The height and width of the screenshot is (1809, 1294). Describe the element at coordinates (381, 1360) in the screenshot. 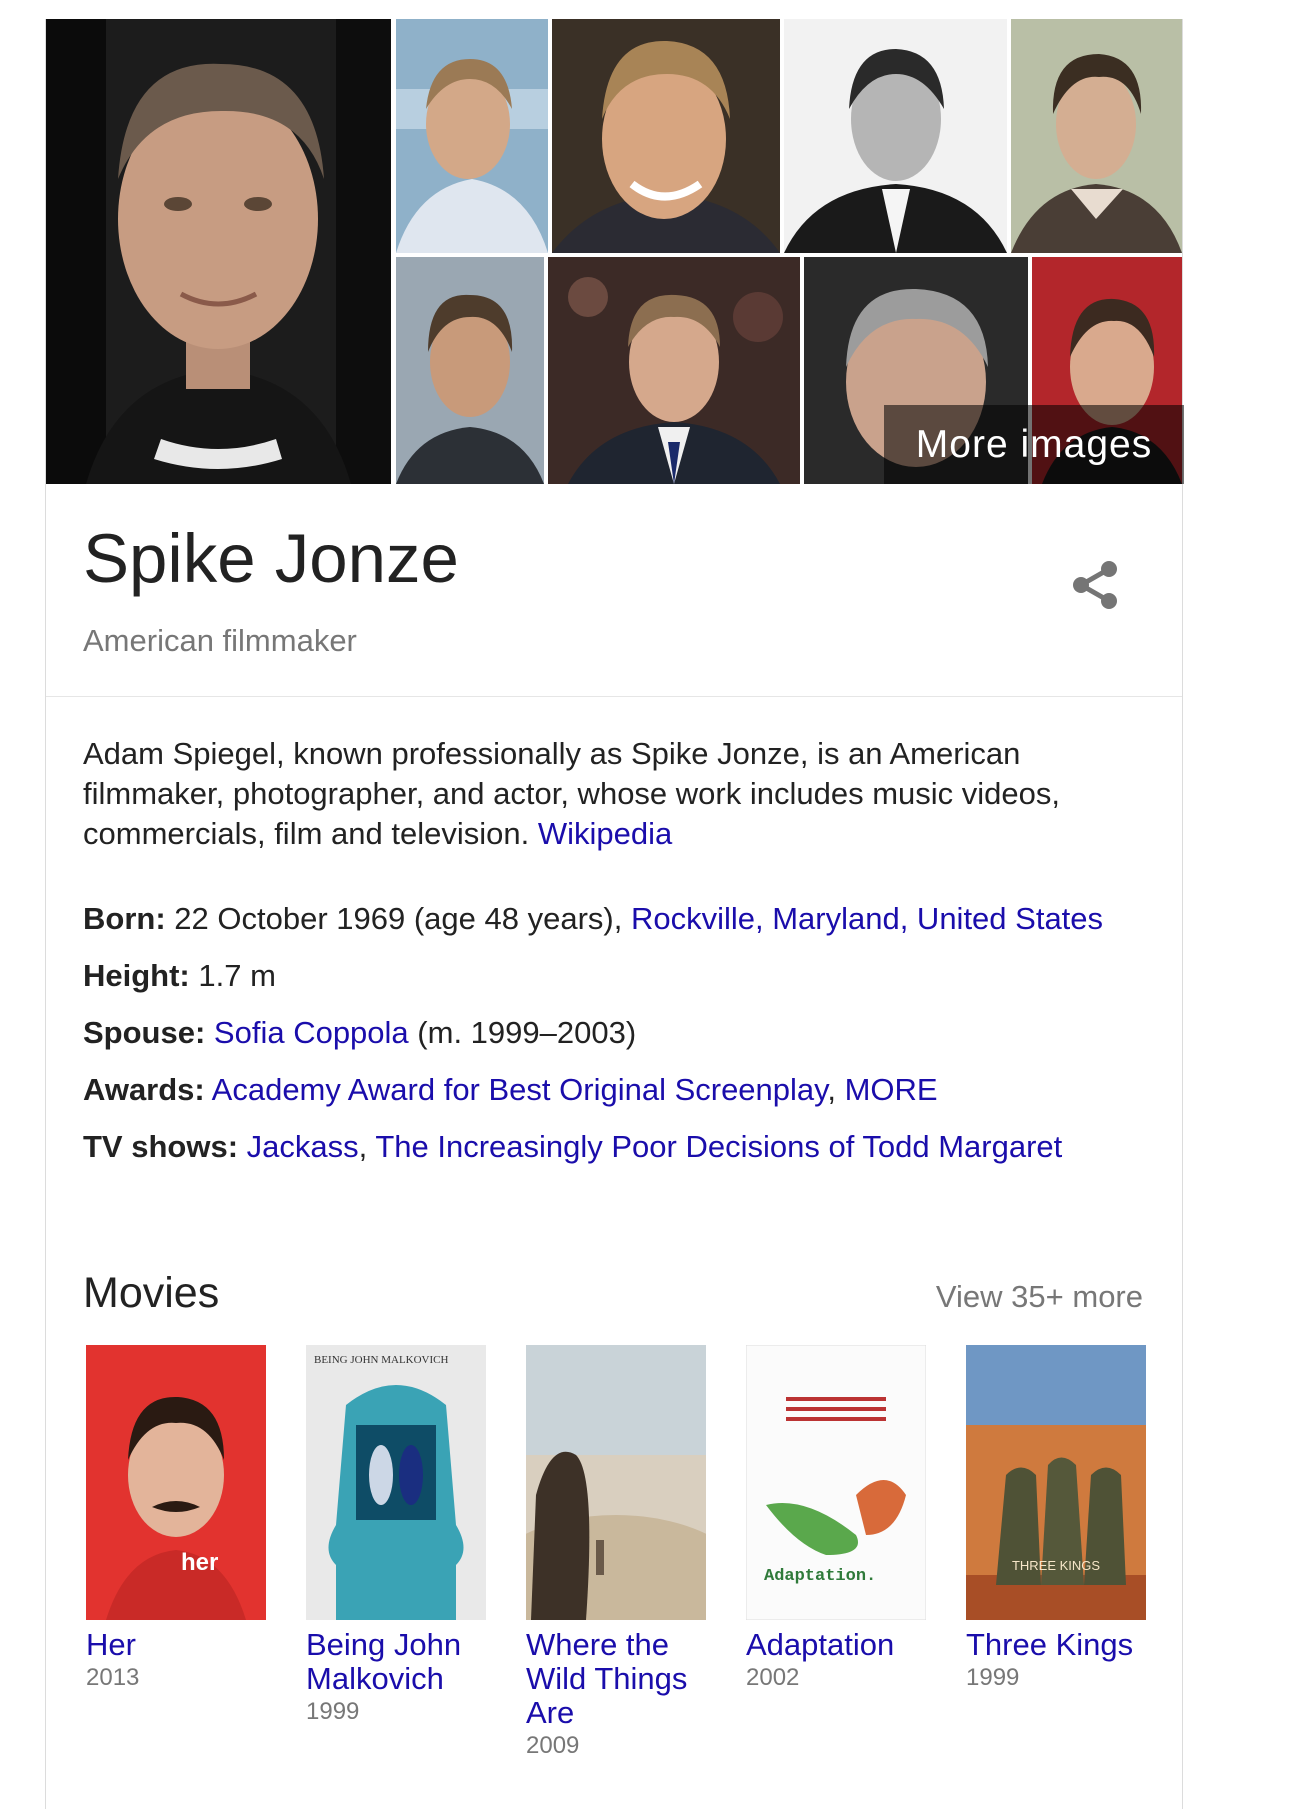

I see `poster-title-malkovich: BEING JOHN MALKOVICH` at that location.